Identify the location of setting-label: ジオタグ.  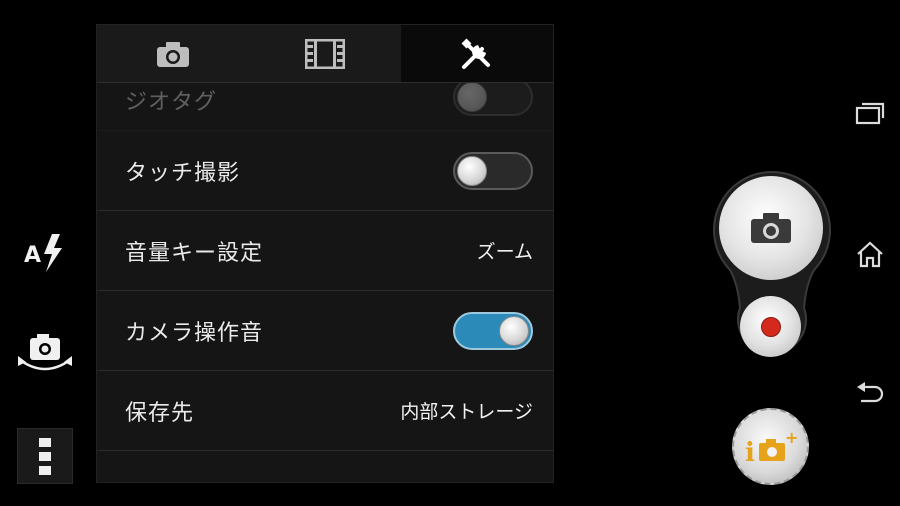
(171, 102).